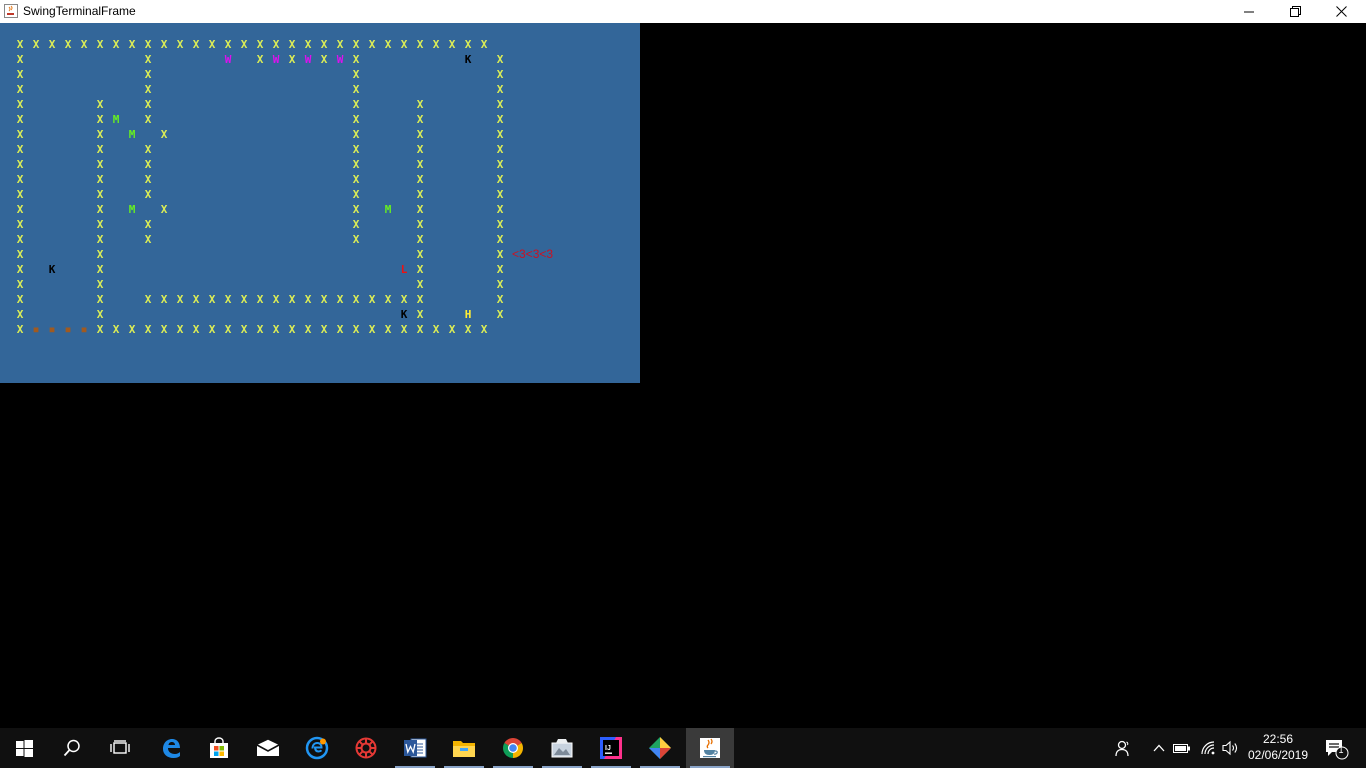 The image size is (1366, 768). Describe the element at coordinates (1182, 748) in the screenshot. I see `battery-button` at that location.